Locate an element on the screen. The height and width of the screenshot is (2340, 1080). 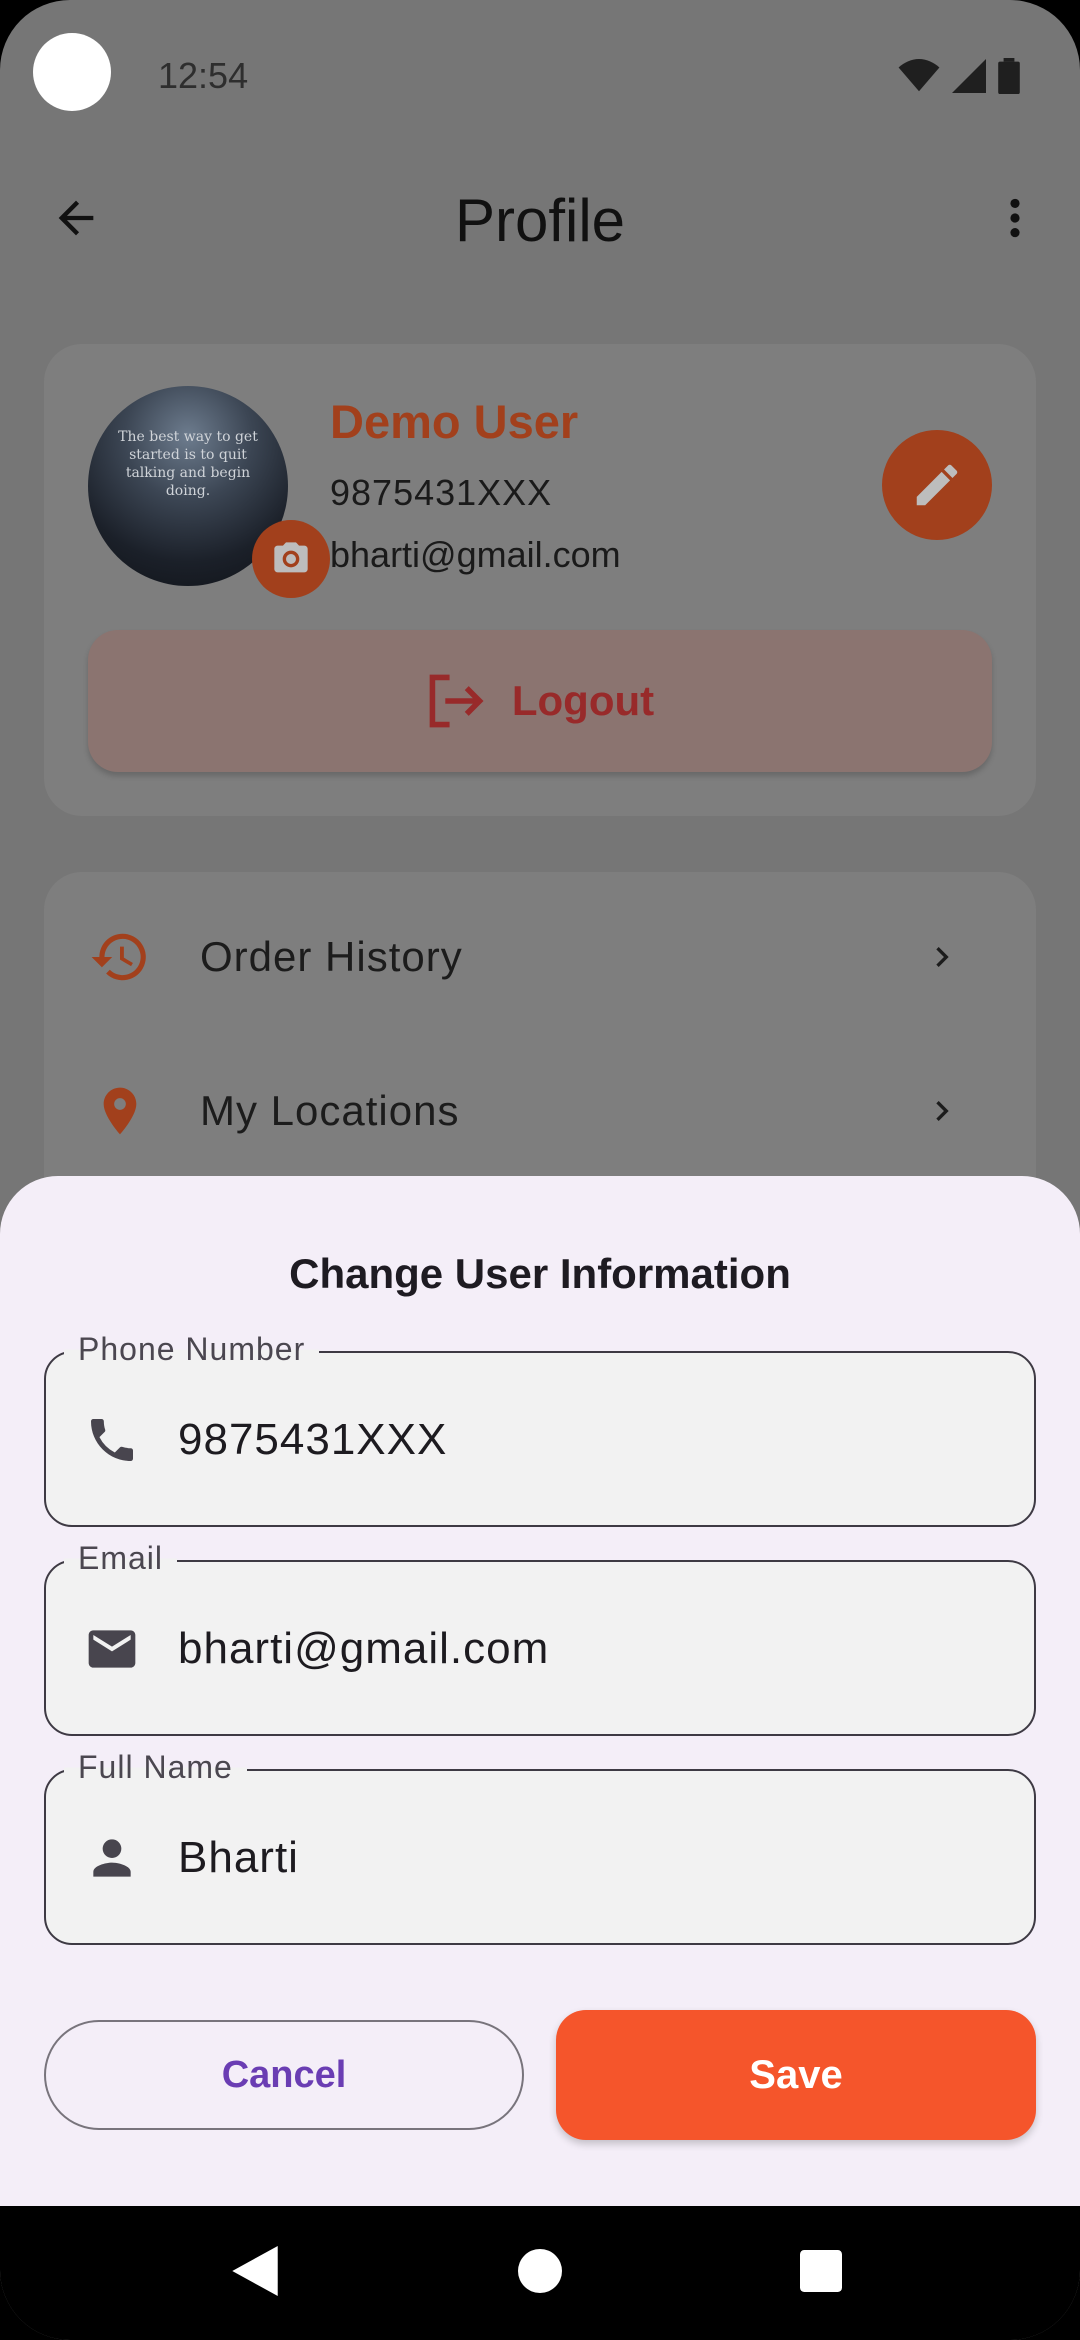
menu-item-order-history: Order History is located at coordinates (540, 957).